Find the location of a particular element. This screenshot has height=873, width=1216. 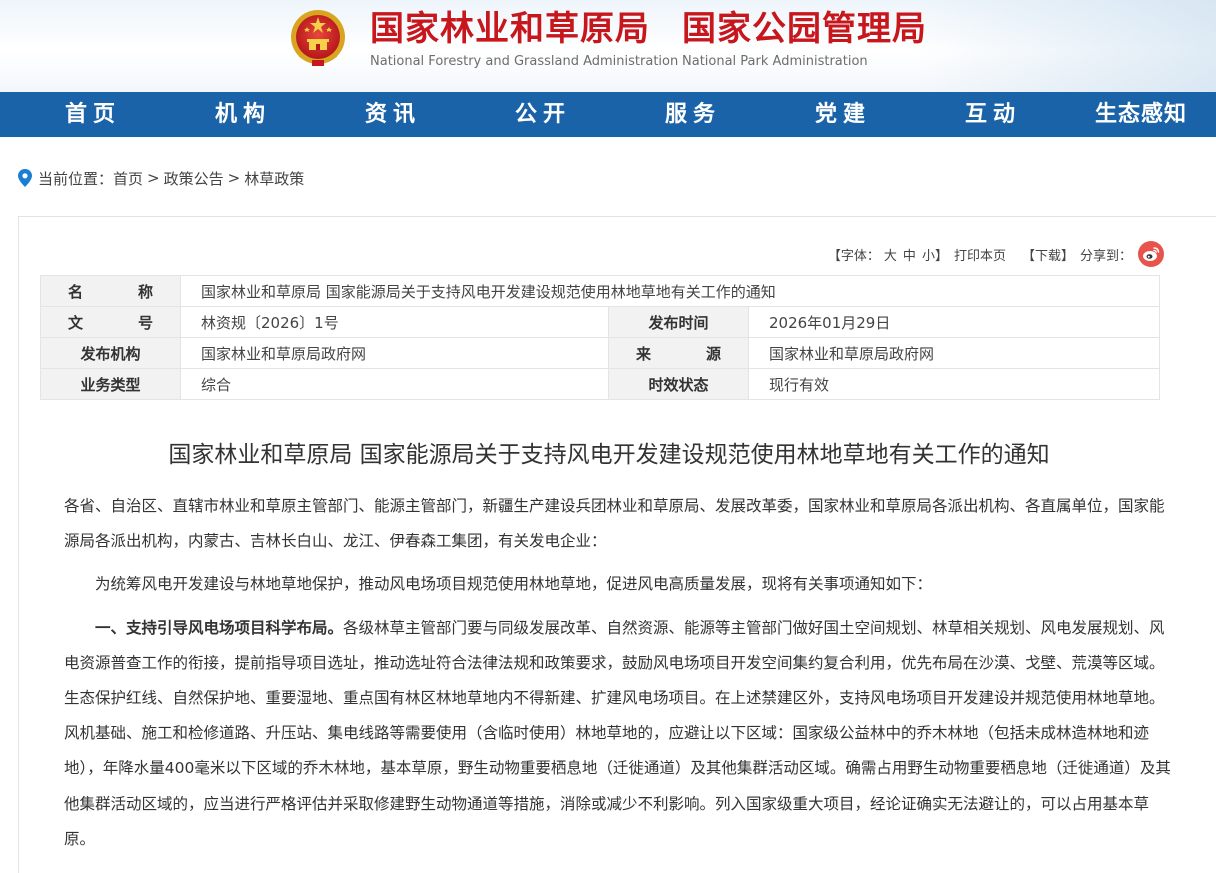

source-value: 国家林业和草原局政府网 is located at coordinates (954, 353).